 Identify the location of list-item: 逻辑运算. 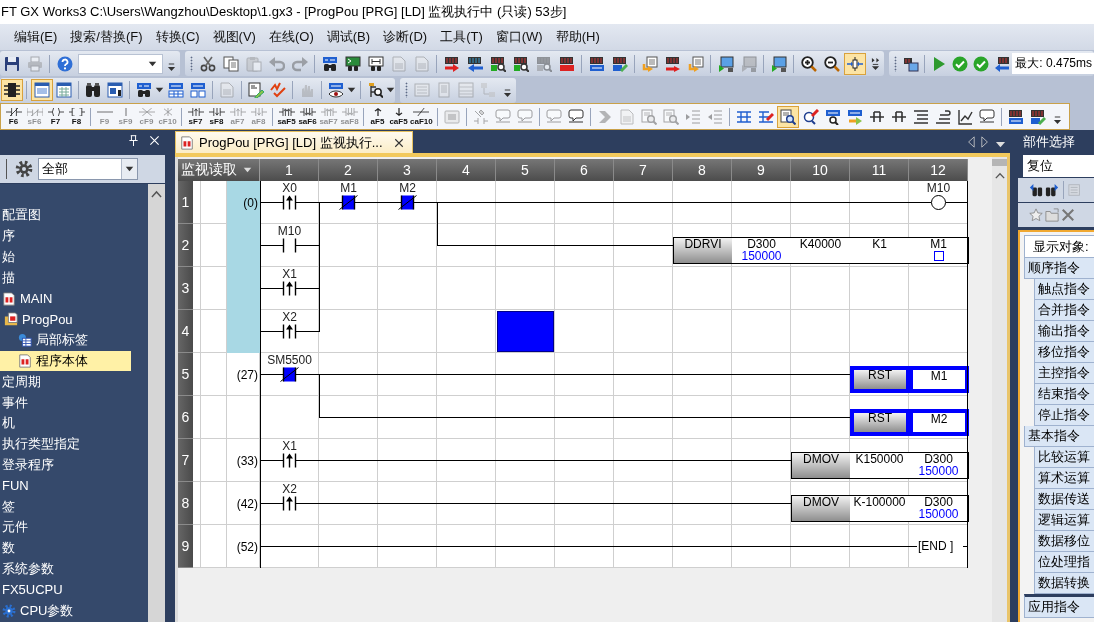
(1064, 520).